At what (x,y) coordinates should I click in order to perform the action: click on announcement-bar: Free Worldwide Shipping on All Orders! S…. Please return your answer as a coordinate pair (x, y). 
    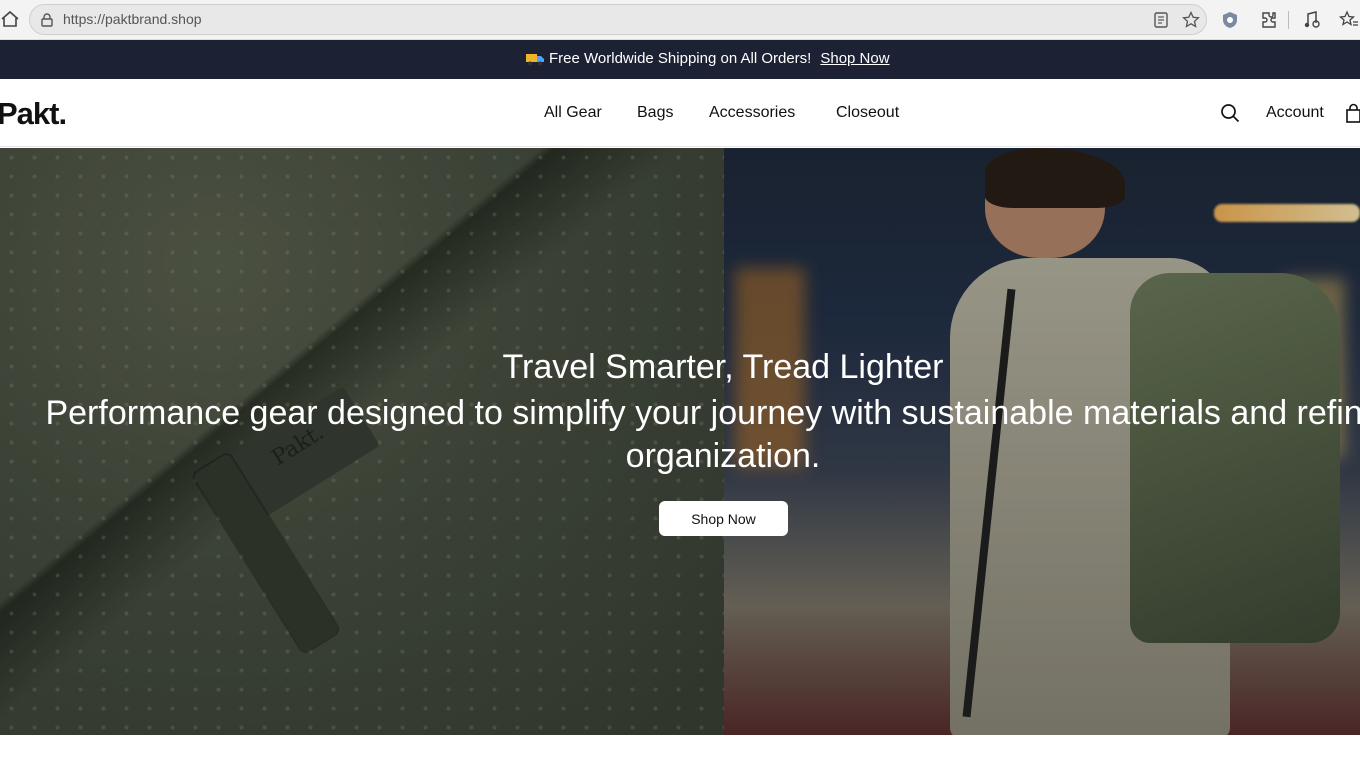
    Looking at the image, I should click on (680, 59).